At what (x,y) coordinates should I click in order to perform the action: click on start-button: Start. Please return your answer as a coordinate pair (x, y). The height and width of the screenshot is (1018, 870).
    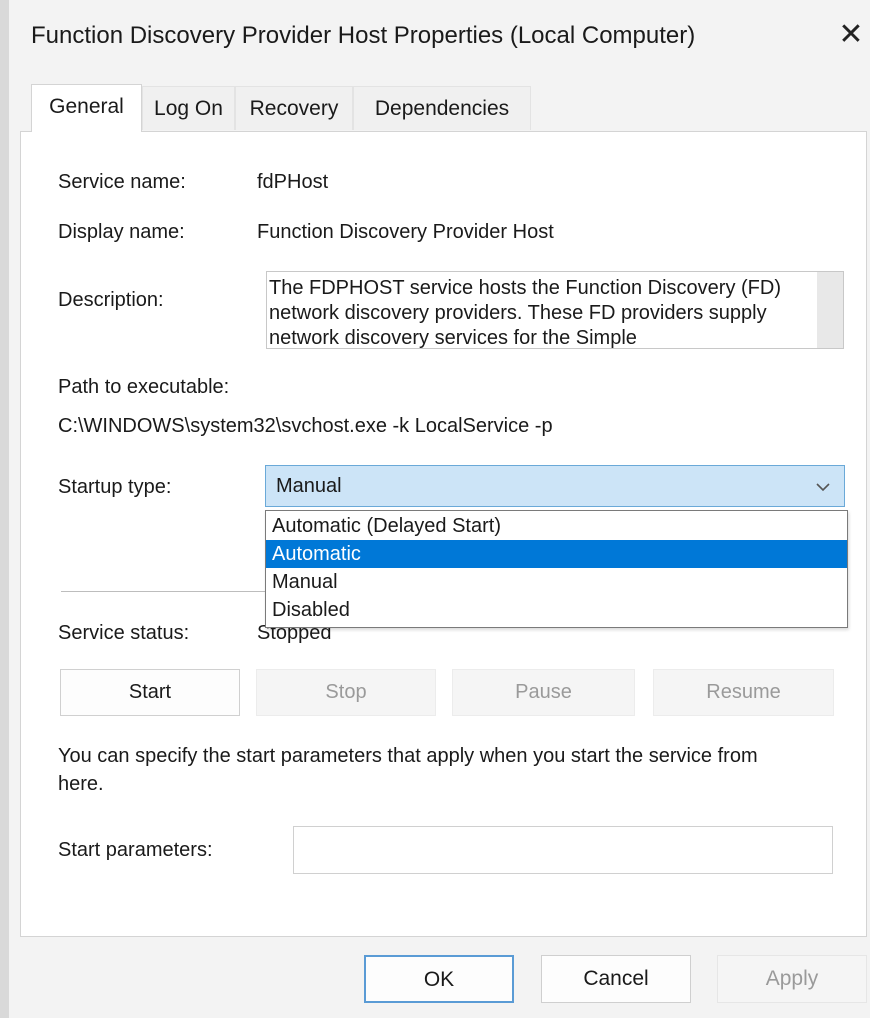
    Looking at the image, I should click on (150, 692).